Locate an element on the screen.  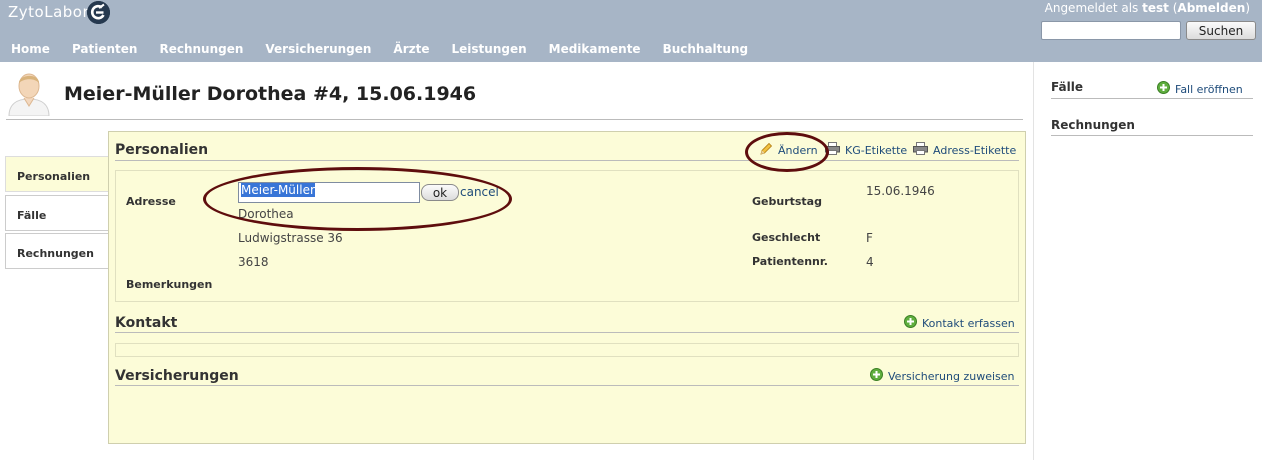
nav-patienten: Patienten is located at coordinates (105, 51).